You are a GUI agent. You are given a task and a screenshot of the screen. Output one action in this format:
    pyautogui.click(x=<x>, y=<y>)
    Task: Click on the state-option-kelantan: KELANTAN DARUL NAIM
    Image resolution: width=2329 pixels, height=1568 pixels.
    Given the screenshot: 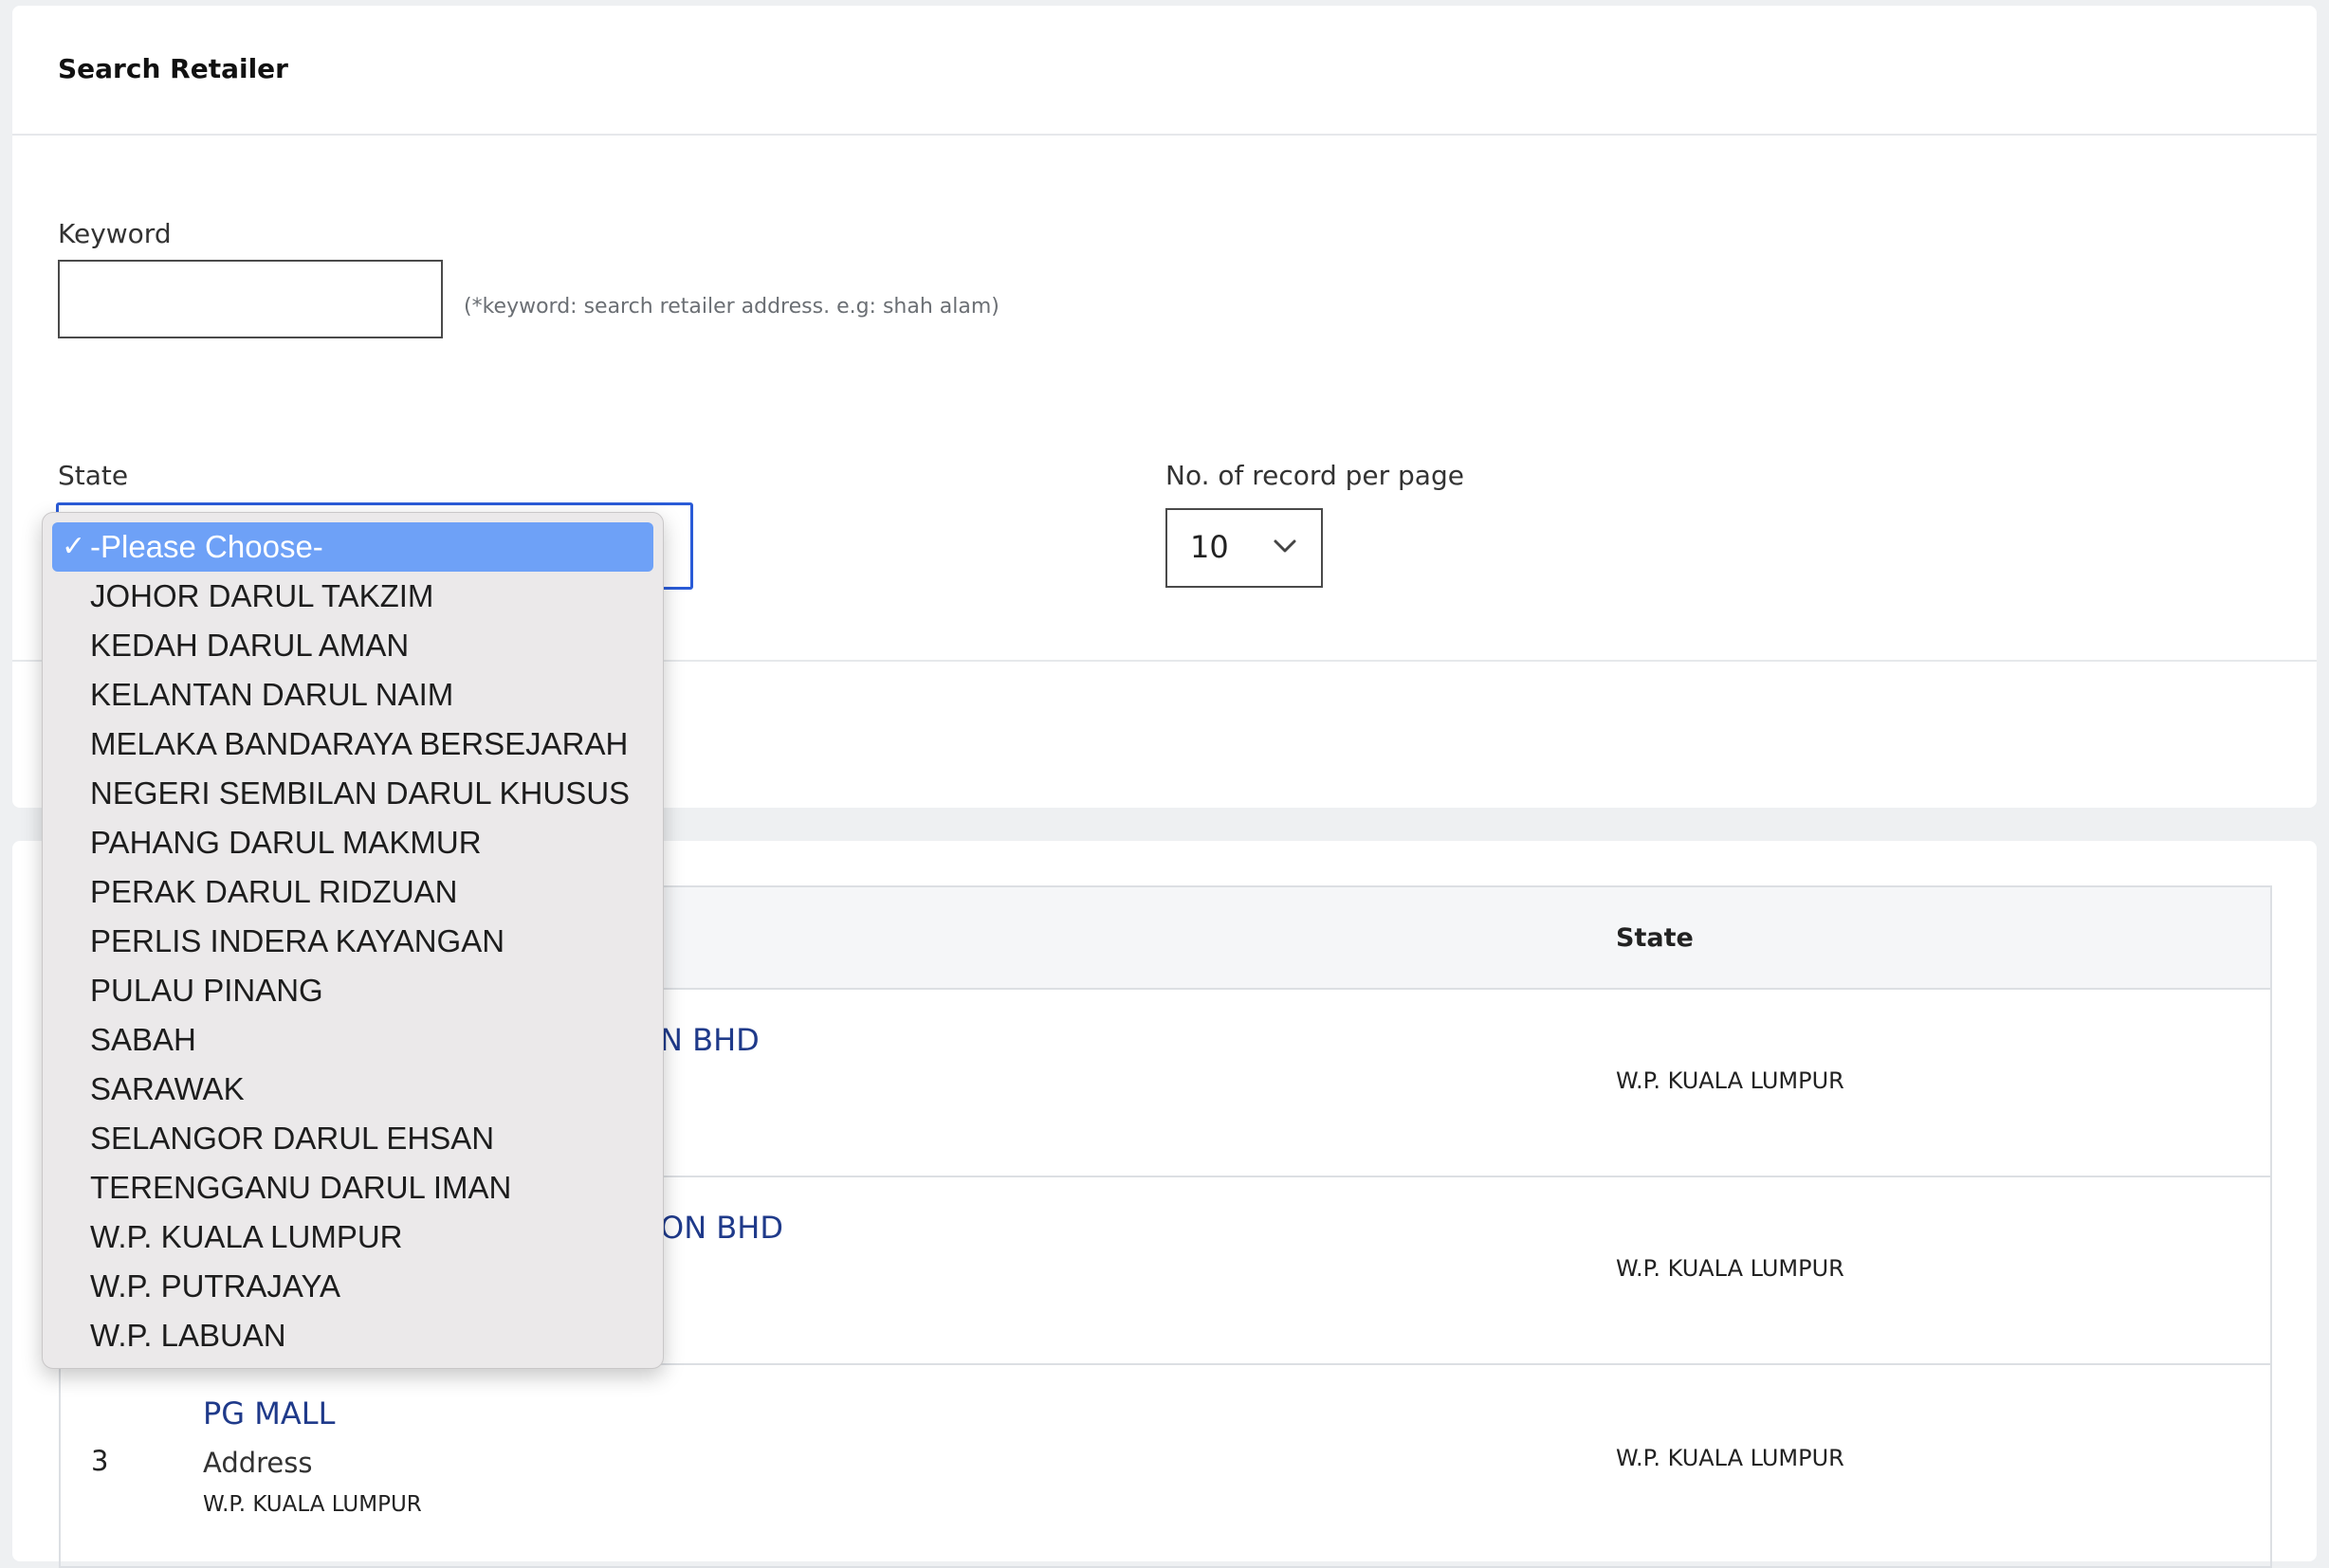 What is the action you would take?
    pyautogui.click(x=353, y=695)
    